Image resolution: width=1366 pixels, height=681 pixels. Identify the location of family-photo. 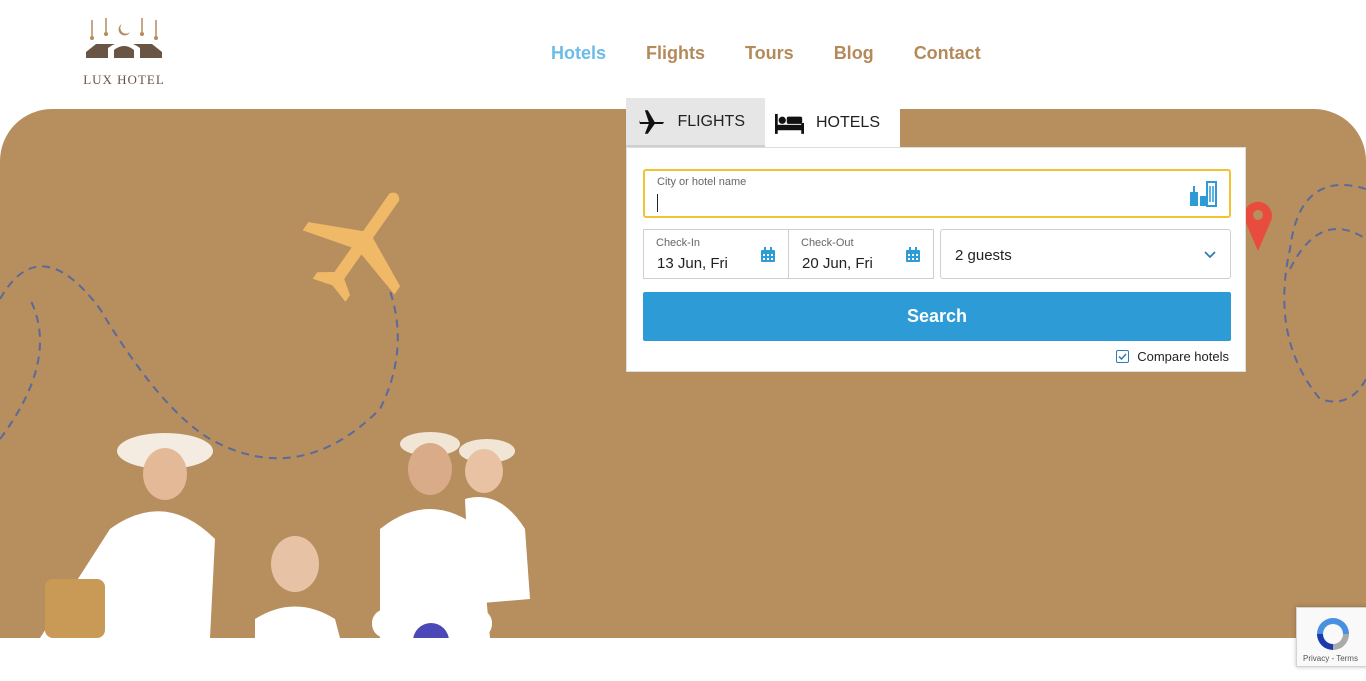
(285, 535).